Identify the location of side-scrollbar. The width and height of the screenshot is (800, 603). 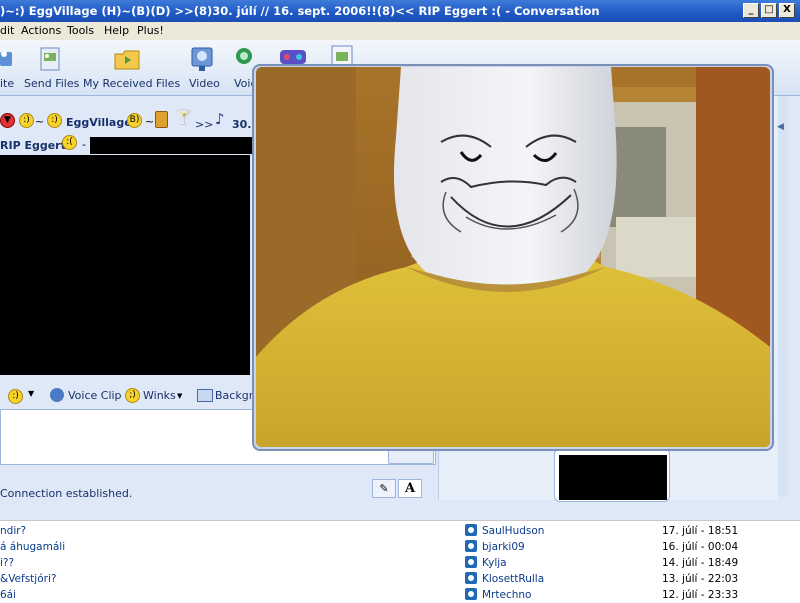
(783, 296).